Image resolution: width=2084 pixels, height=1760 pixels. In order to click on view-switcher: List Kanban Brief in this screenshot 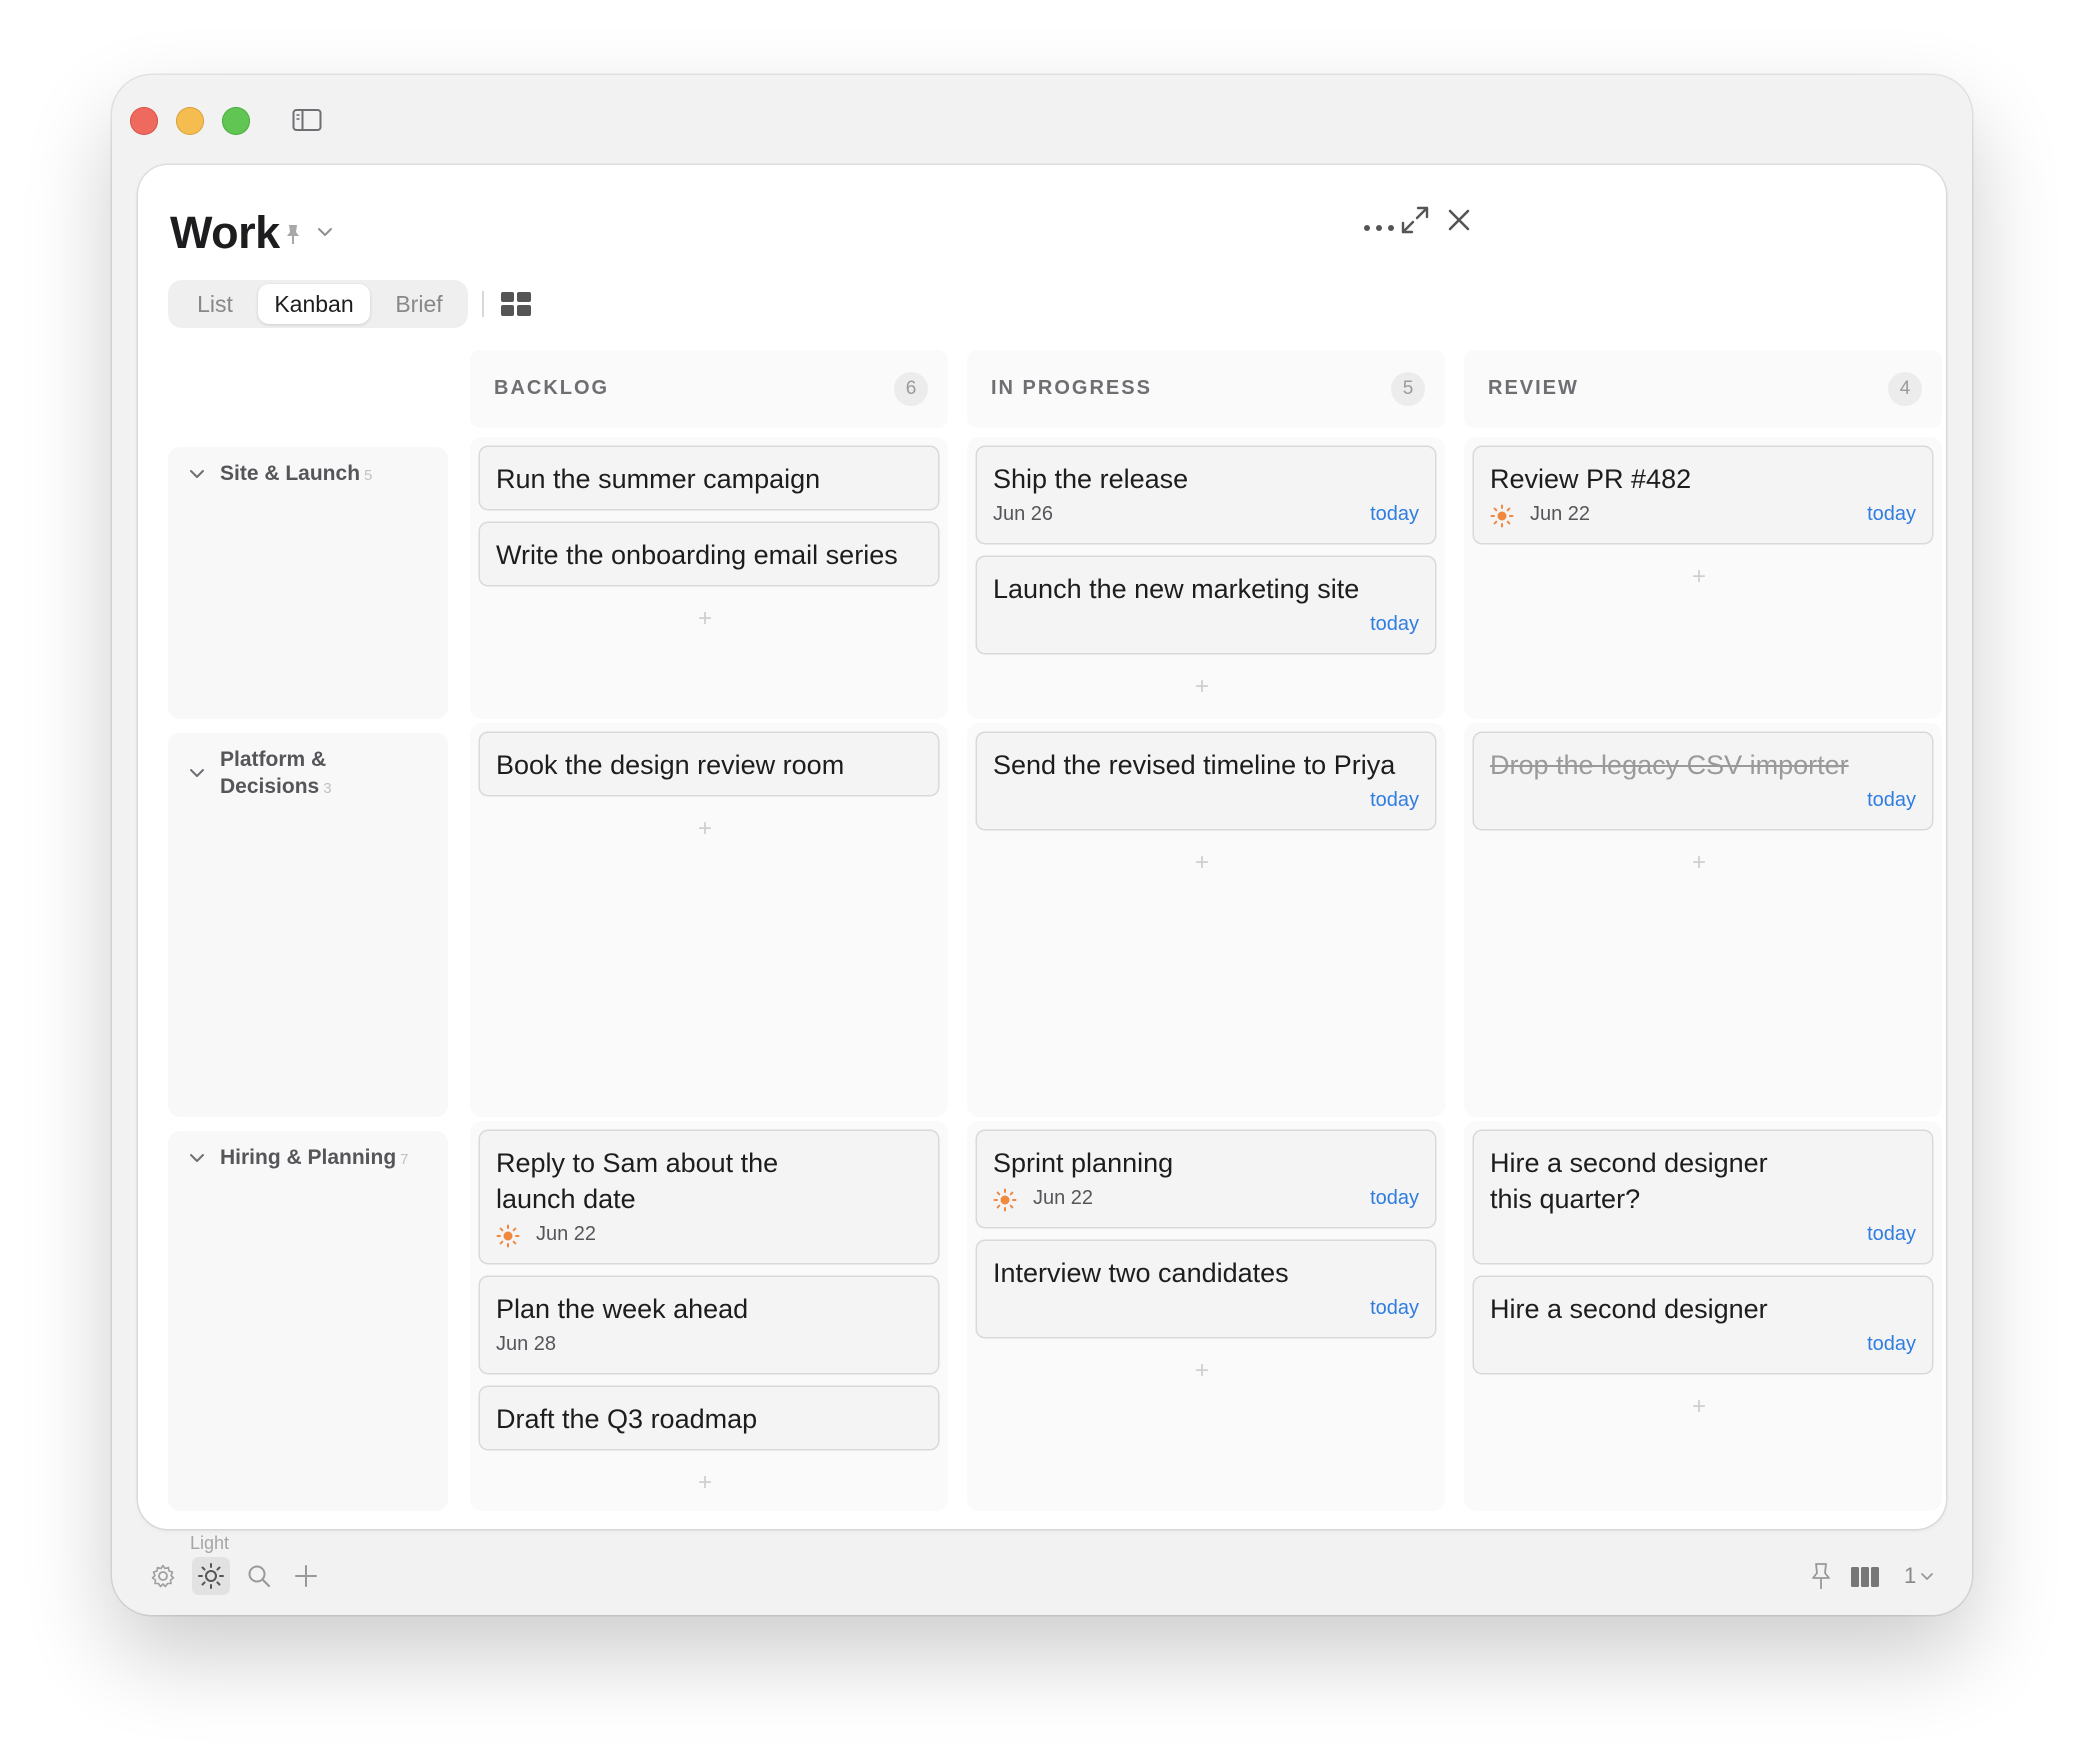, I will do `click(318, 304)`.